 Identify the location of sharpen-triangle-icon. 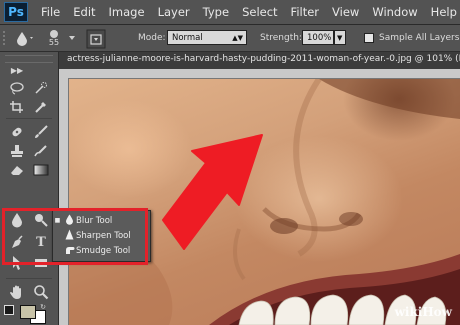
(69, 236).